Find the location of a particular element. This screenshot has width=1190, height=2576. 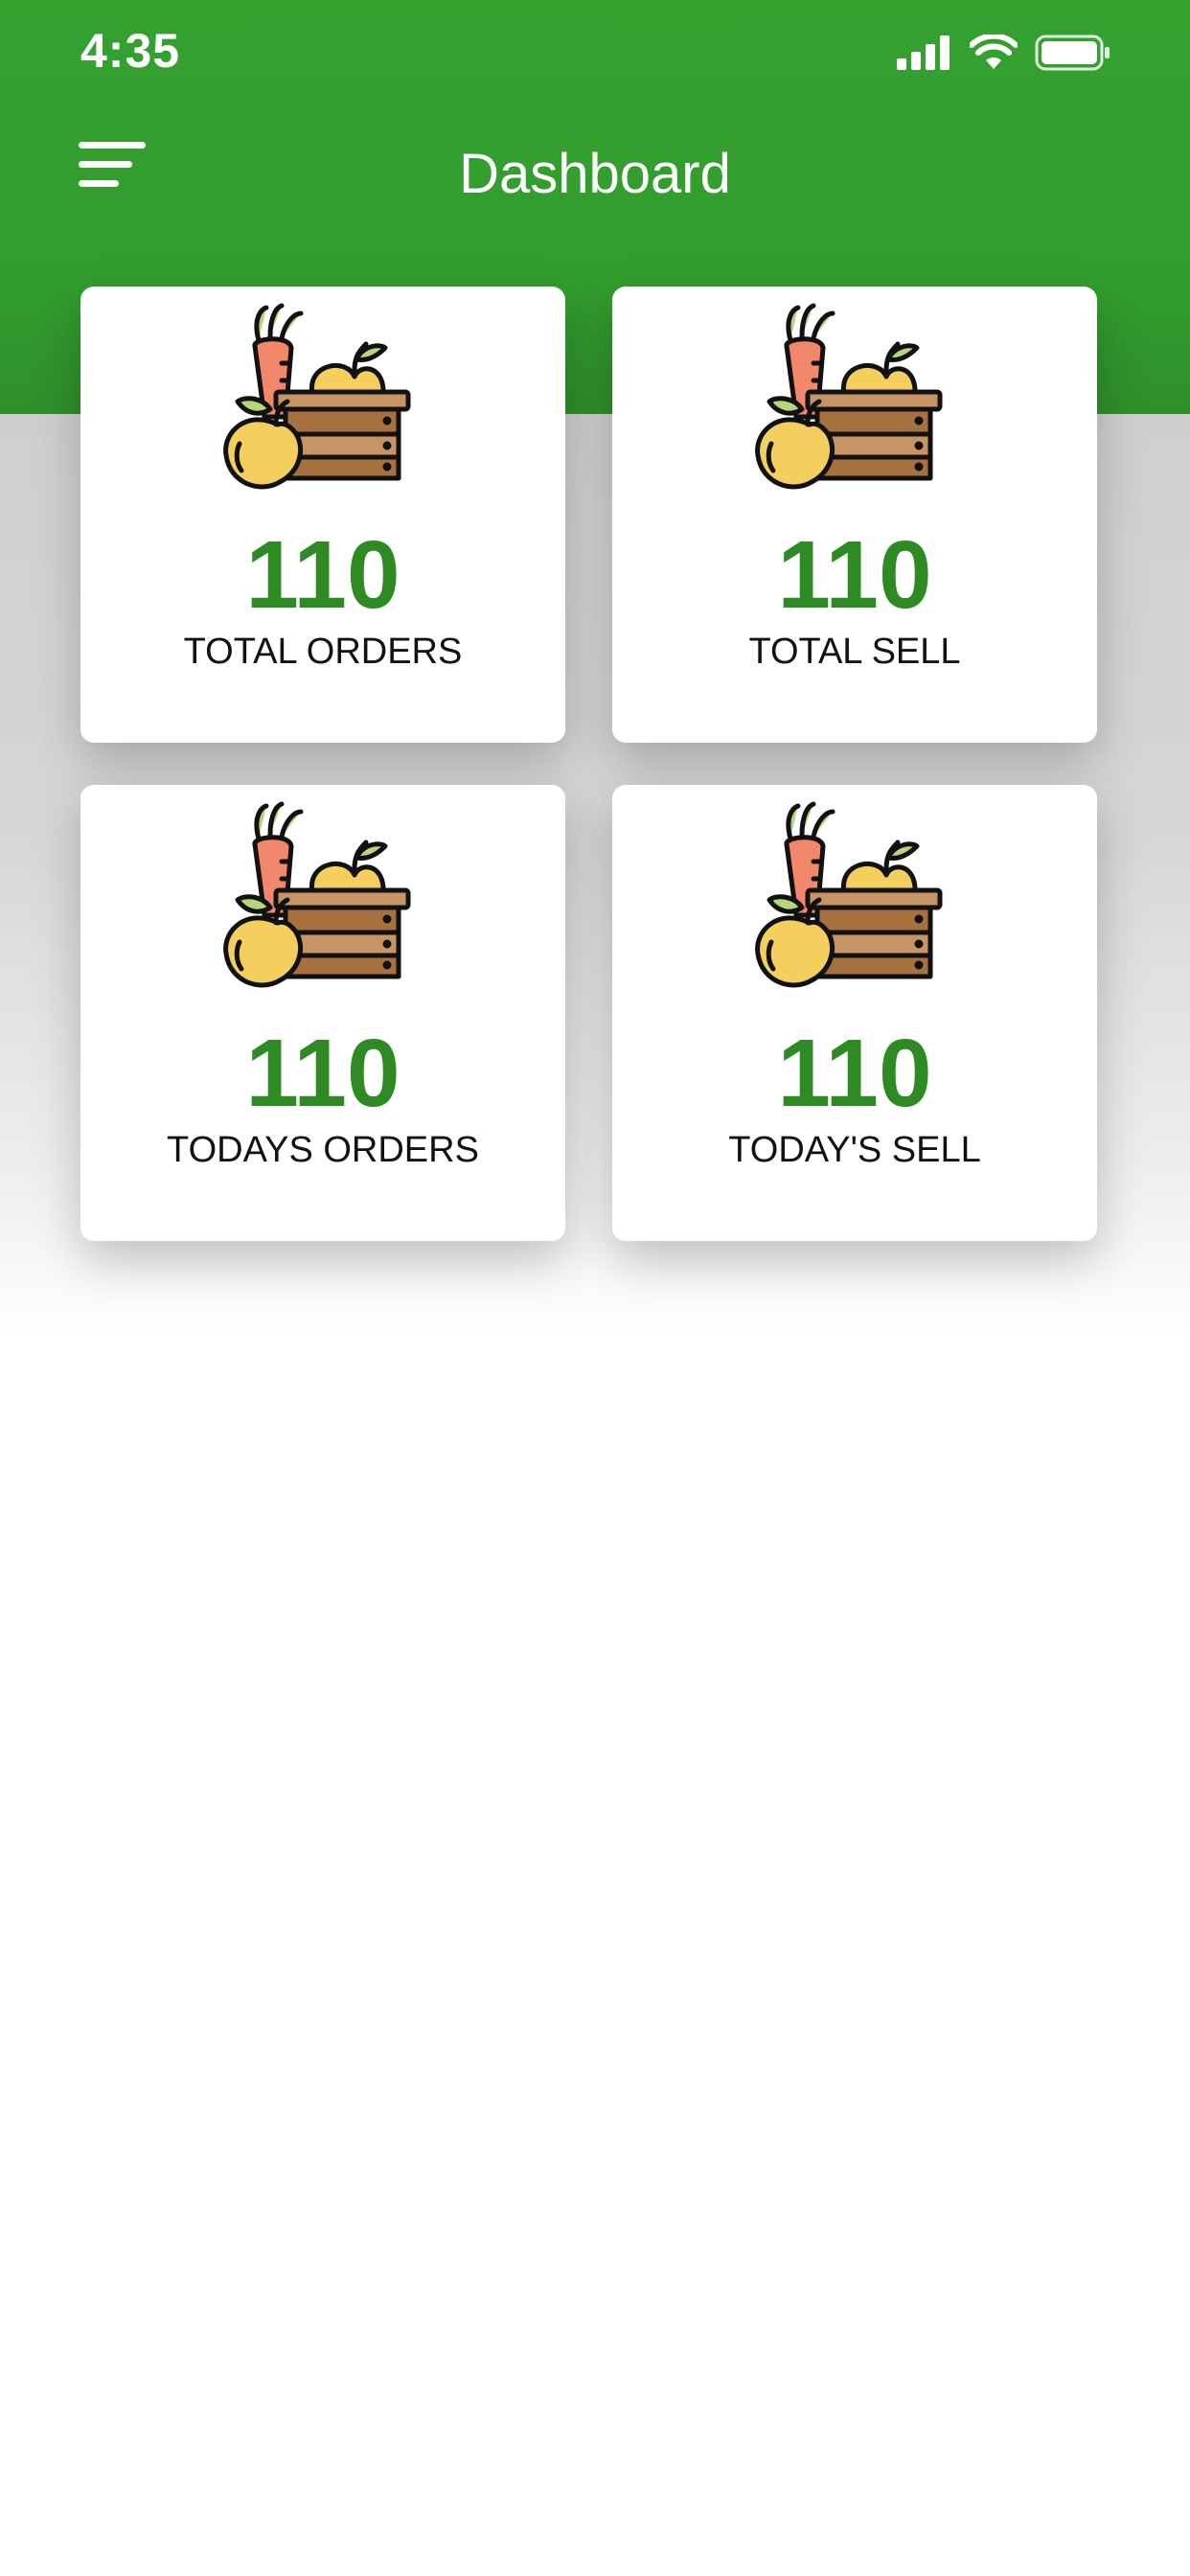

status-icons is located at coordinates (1004, 53).